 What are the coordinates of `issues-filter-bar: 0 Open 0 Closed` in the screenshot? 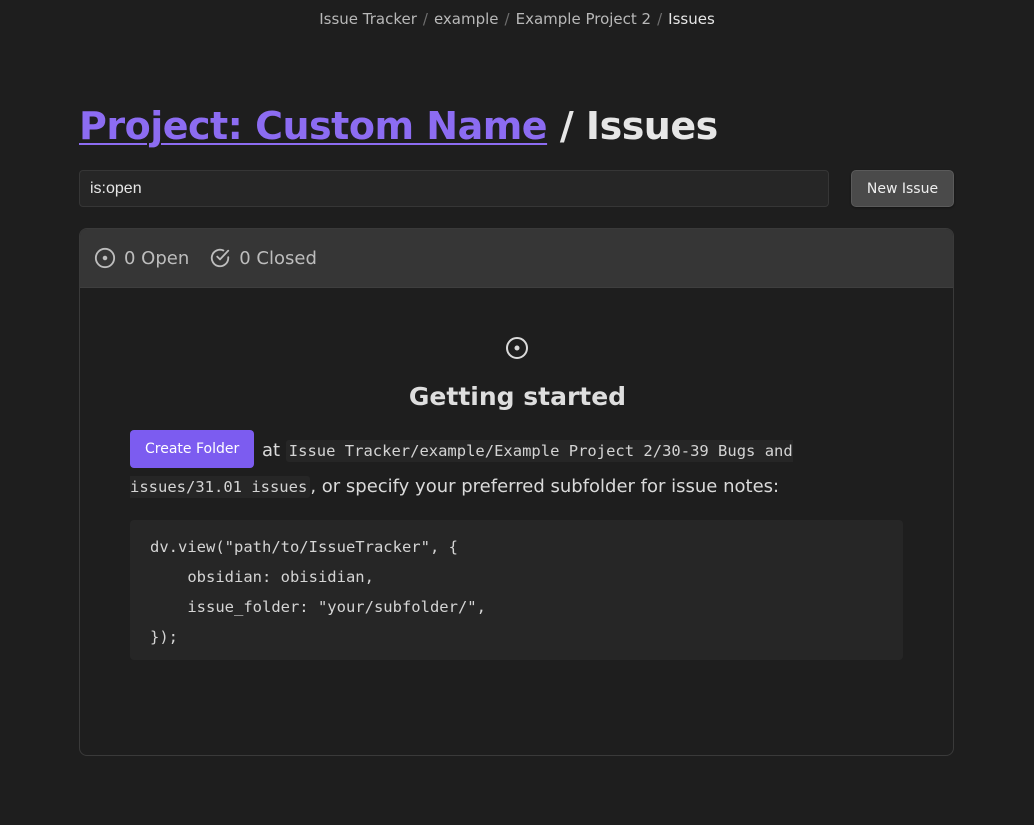 It's located at (516, 258).